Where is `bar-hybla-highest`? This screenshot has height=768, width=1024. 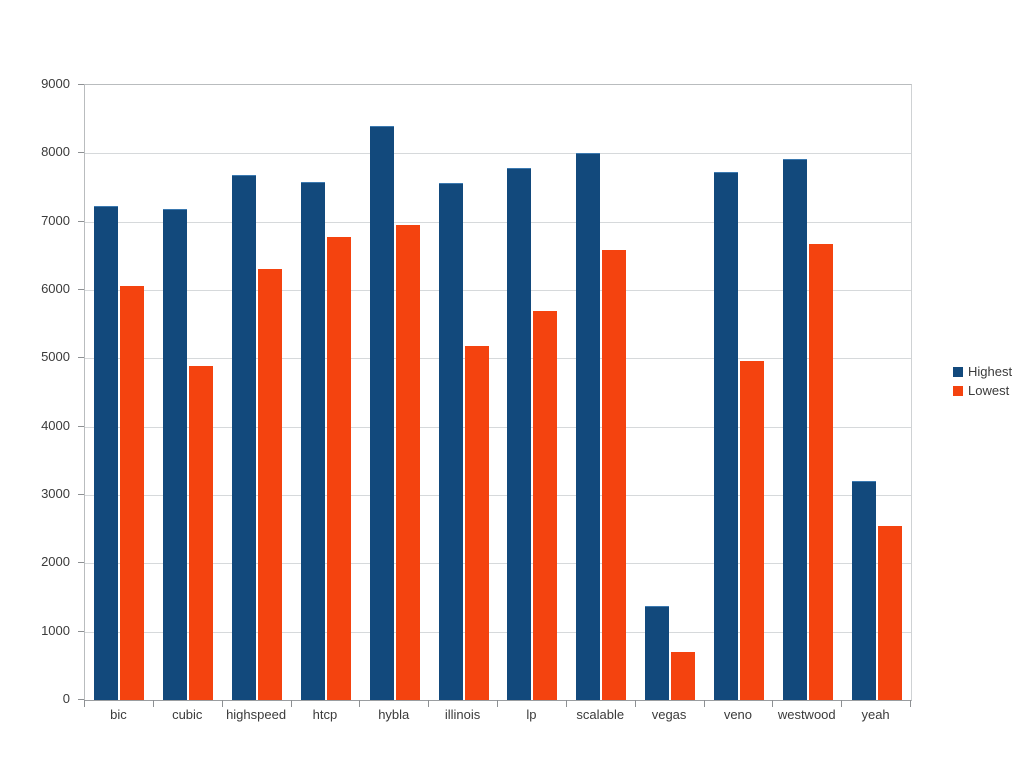
bar-hybla-highest is located at coordinates (381, 413).